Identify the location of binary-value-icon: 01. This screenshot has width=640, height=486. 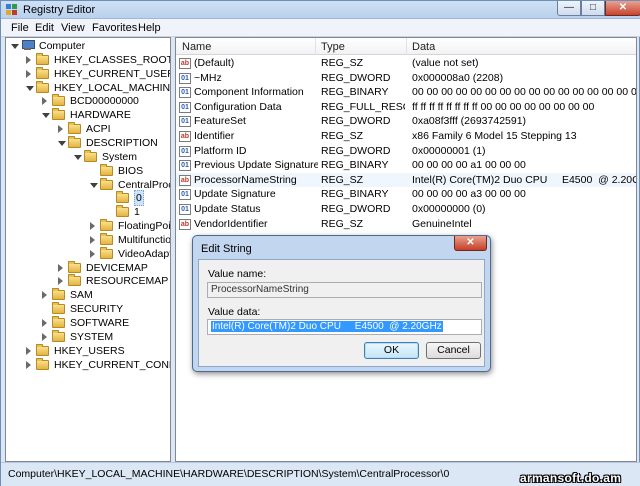
(185, 195).